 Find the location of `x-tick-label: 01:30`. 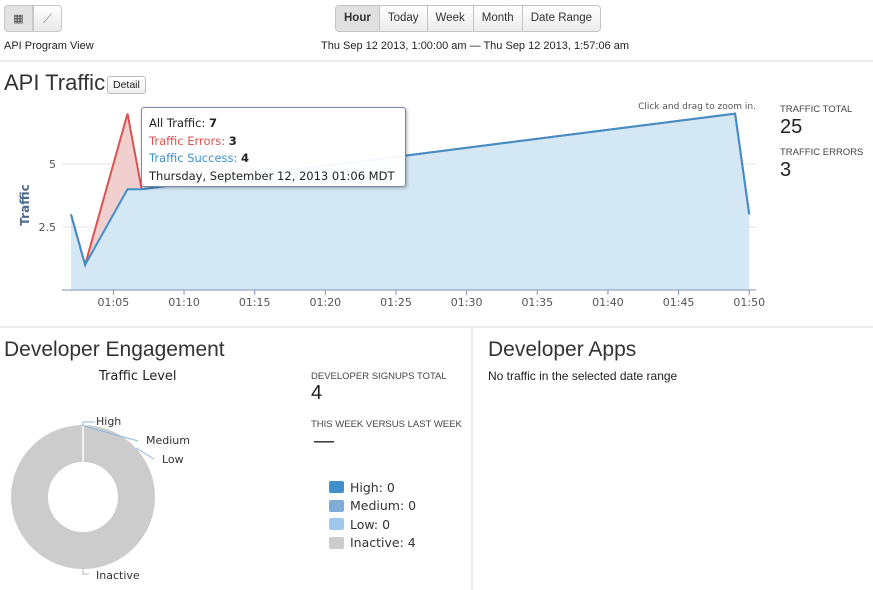

x-tick-label: 01:30 is located at coordinates (467, 302).